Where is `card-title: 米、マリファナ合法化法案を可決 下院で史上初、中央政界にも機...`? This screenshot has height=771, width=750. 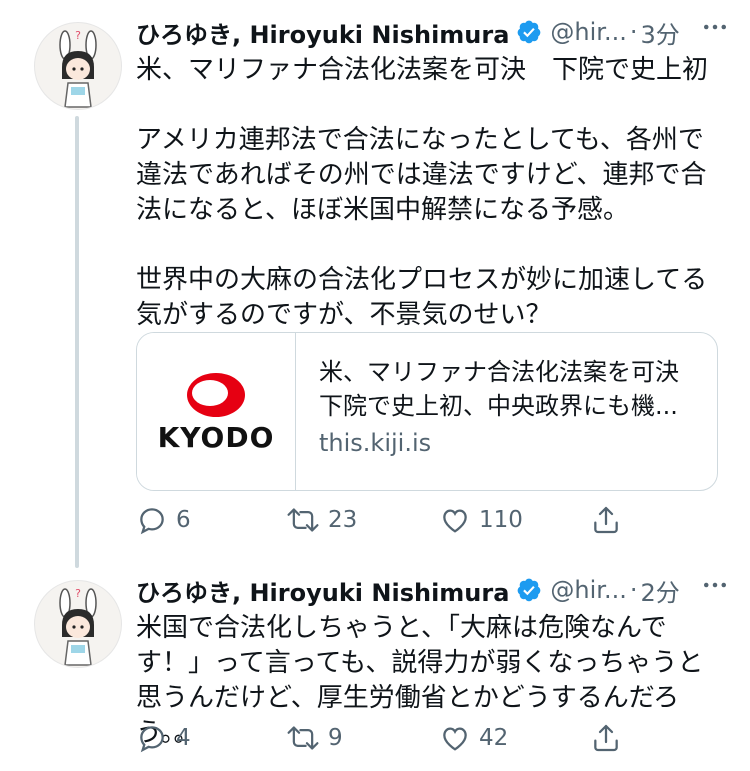 card-title: 米、マリファナ合法化法案を可決 下院で史上初、中央政界にも機... is located at coordinates (509, 389).